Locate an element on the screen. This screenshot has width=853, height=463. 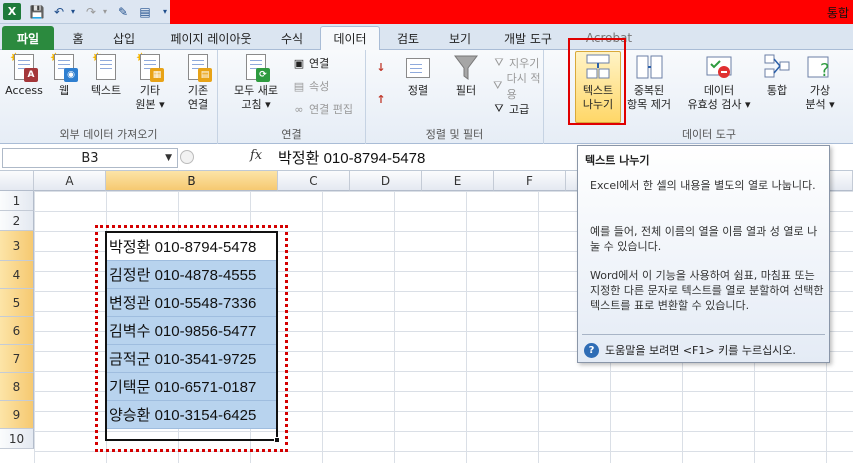
column-header: A is located at coordinates (70, 181).